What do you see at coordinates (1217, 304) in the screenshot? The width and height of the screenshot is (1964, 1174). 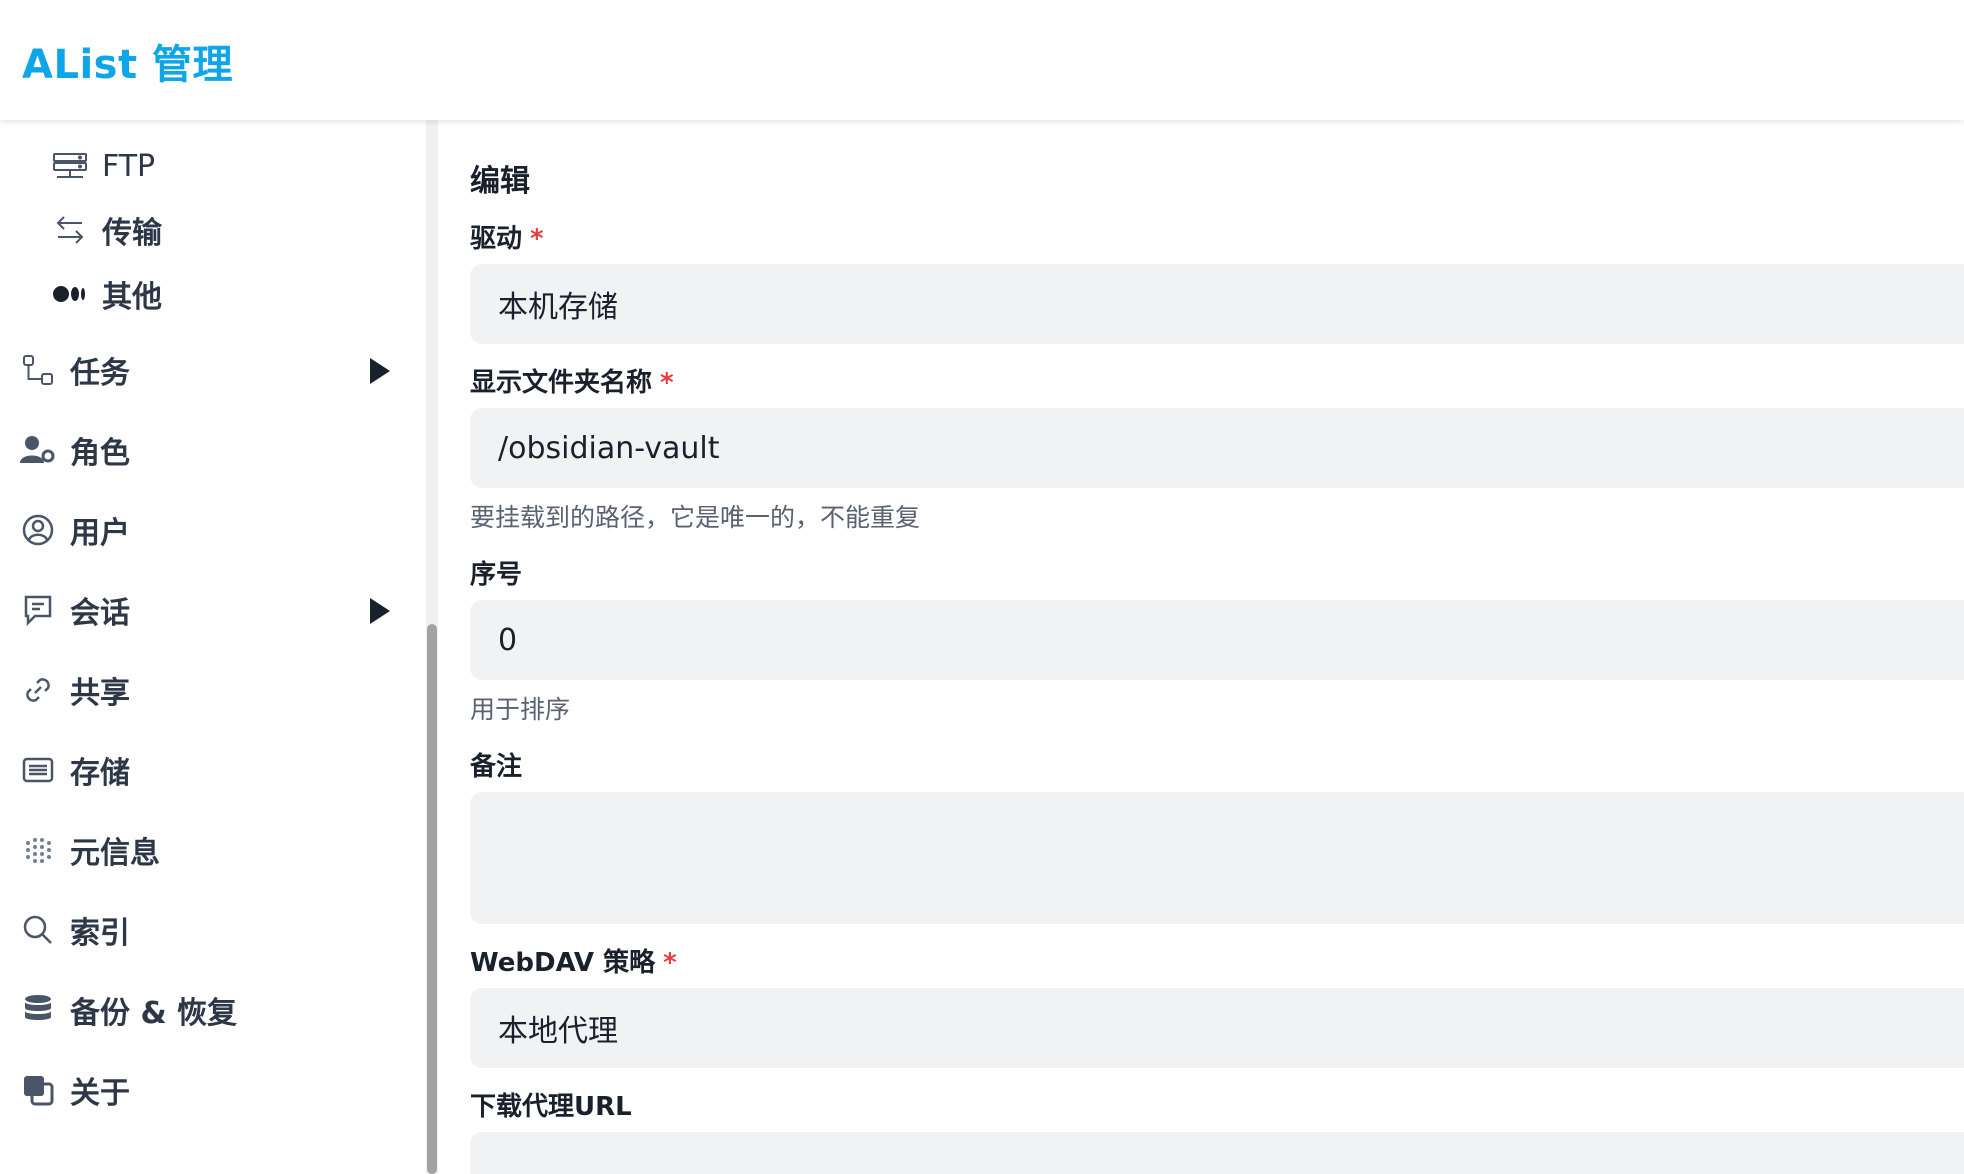 I see `driver-select: 本机存储` at bounding box center [1217, 304].